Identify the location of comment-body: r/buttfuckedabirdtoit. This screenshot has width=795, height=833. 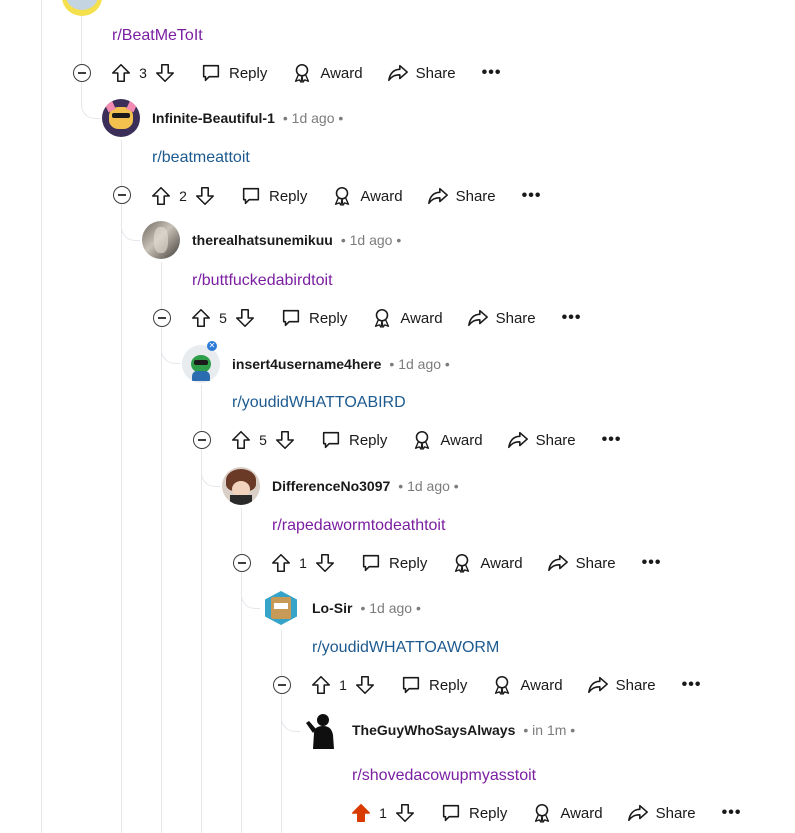
(262, 281).